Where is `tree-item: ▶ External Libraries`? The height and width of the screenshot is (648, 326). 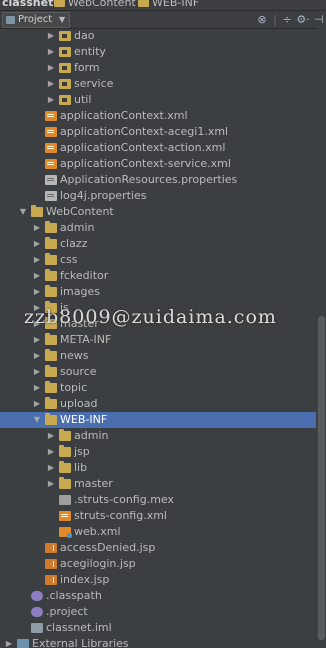
tree-item: ▶ External Libraries is located at coordinates (158, 642).